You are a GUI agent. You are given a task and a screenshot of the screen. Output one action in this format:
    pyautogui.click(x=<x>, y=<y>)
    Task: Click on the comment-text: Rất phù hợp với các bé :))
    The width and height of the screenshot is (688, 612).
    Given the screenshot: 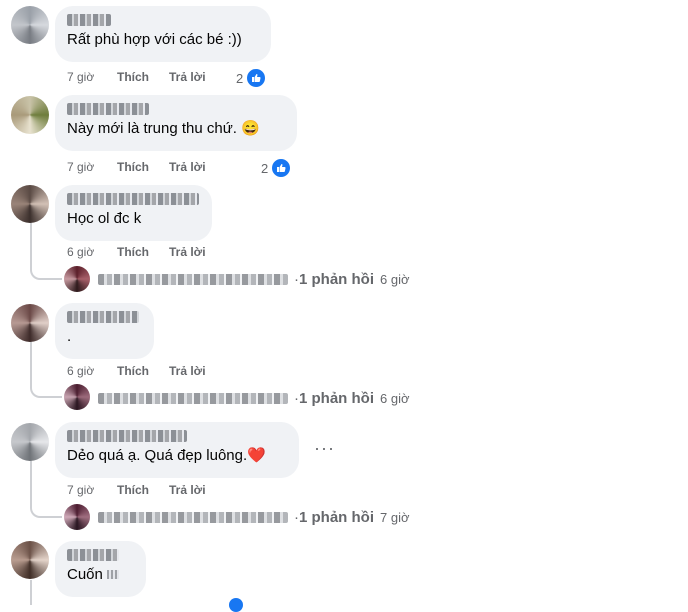 What is the action you would take?
    pyautogui.click(x=154, y=39)
    